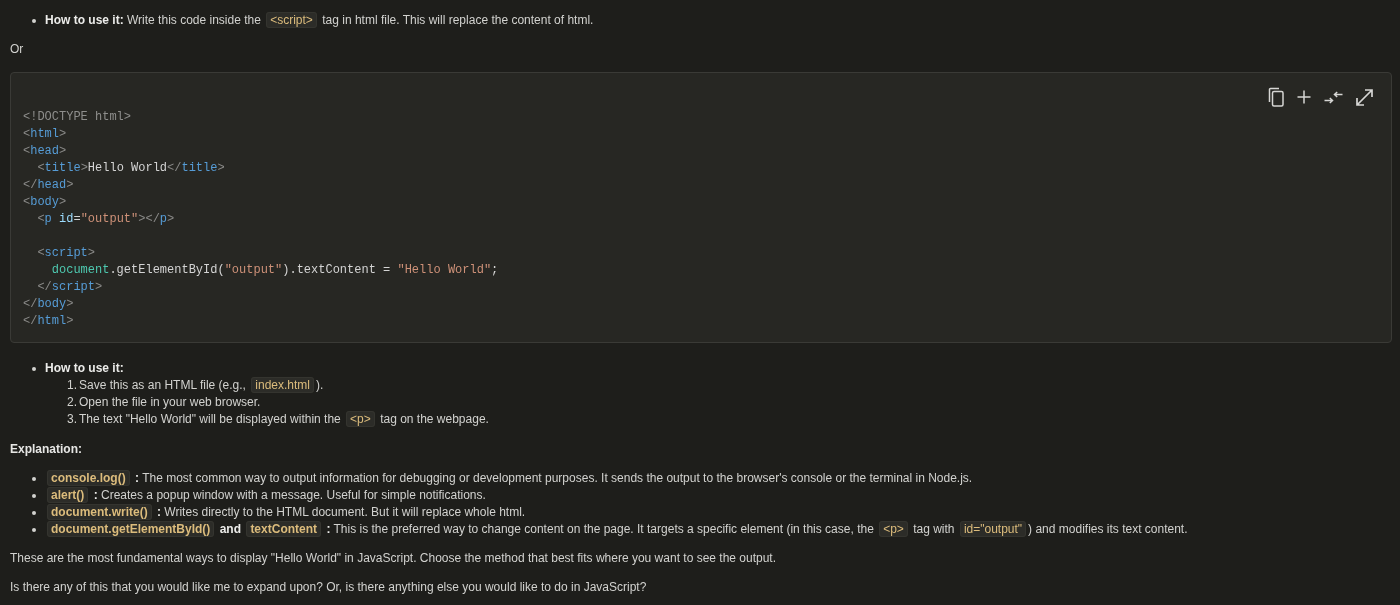 This screenshot has width=1400, height=605. What do you see at coordinates (84, 368) in the screenshot?
I see `list-item-text: How to use it:` at bounding box center [84, 368].